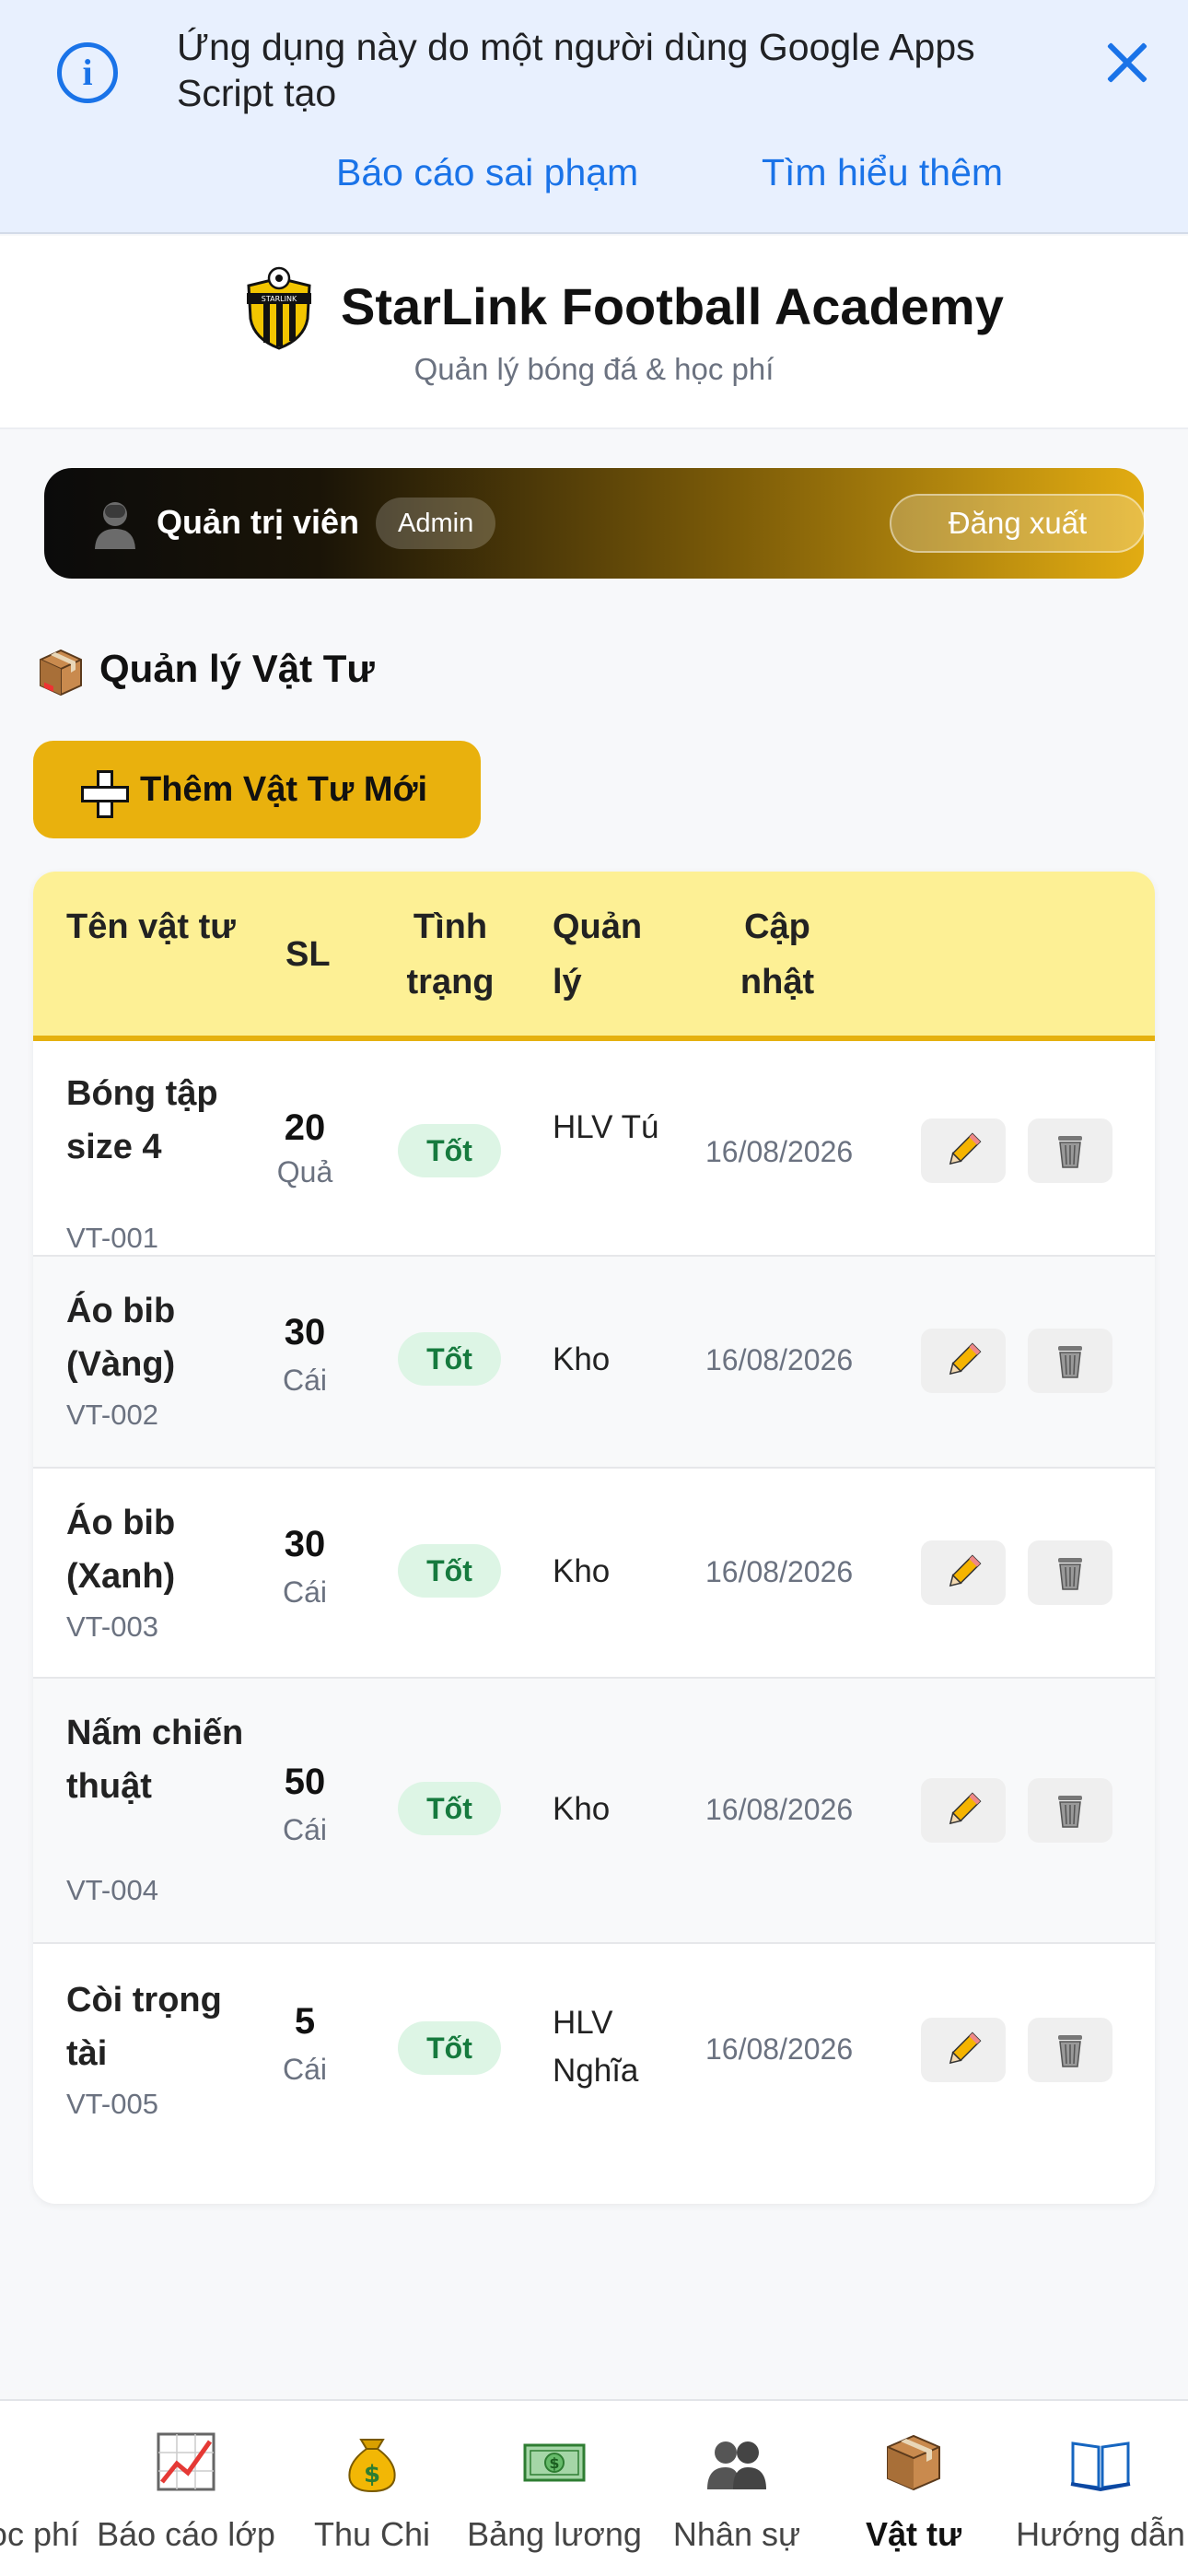 The width and height of the screenshot is (1188, 2576). Describe the element at coordinates (284, 789) in the screenshot. I see `add-item-label: Thêm Vật Tư Mới` at that location.